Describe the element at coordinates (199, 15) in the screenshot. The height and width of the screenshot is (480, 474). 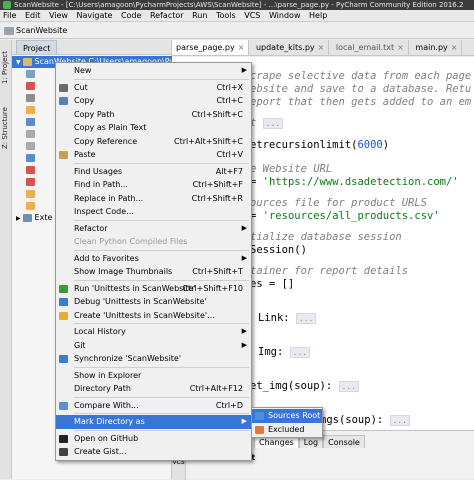
I see `menu-run: Run` at that location.